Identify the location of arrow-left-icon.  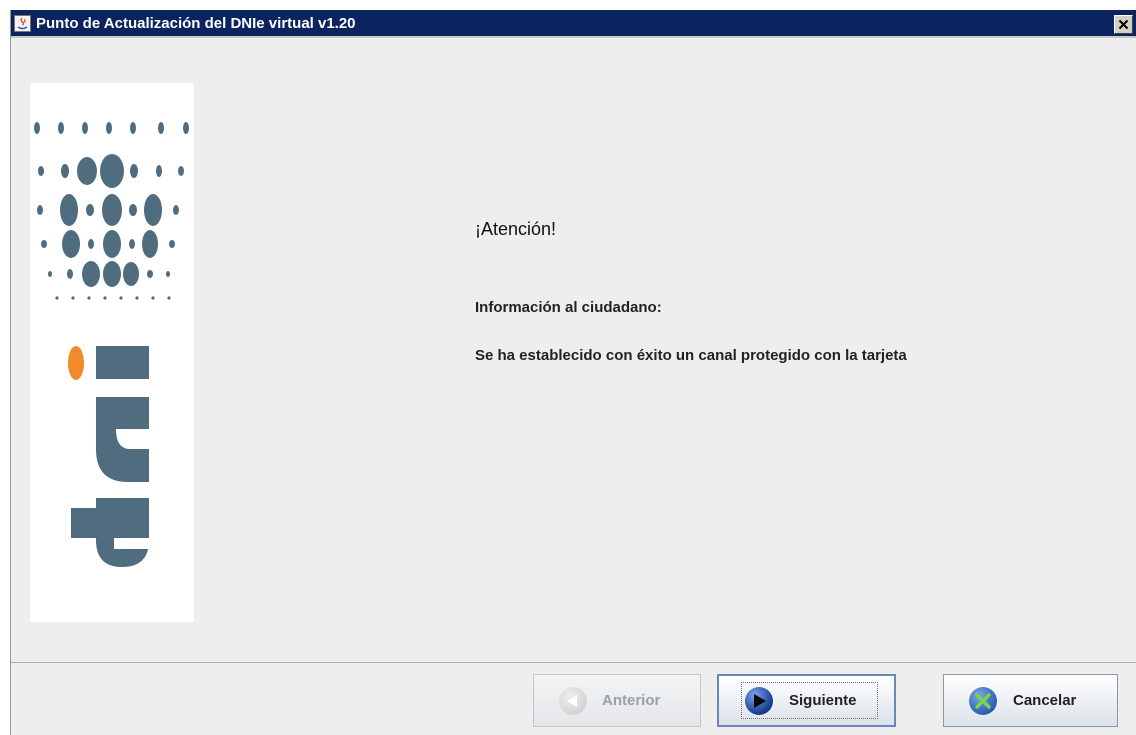
(573, 701).